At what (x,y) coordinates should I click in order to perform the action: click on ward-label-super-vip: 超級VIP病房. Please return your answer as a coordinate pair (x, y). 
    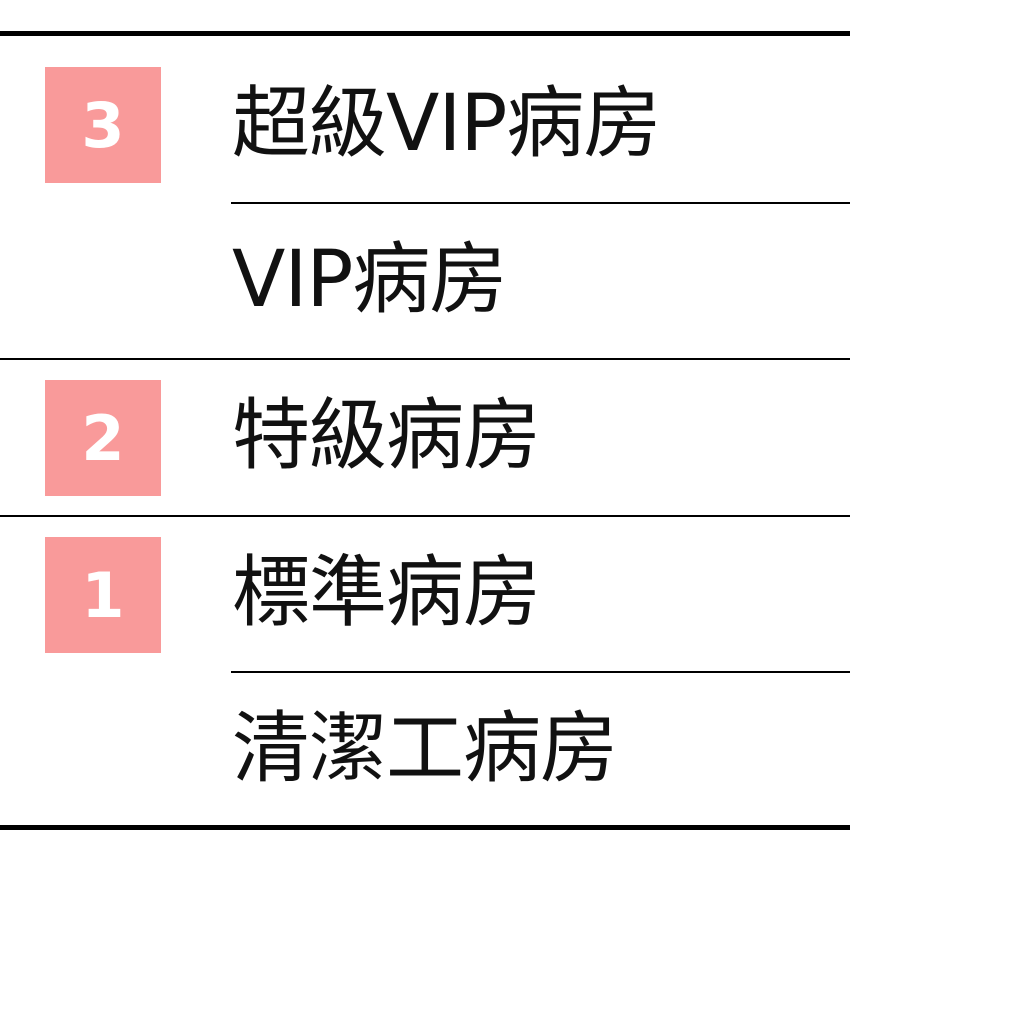
    Looking at the image, I should click on (446, 124).